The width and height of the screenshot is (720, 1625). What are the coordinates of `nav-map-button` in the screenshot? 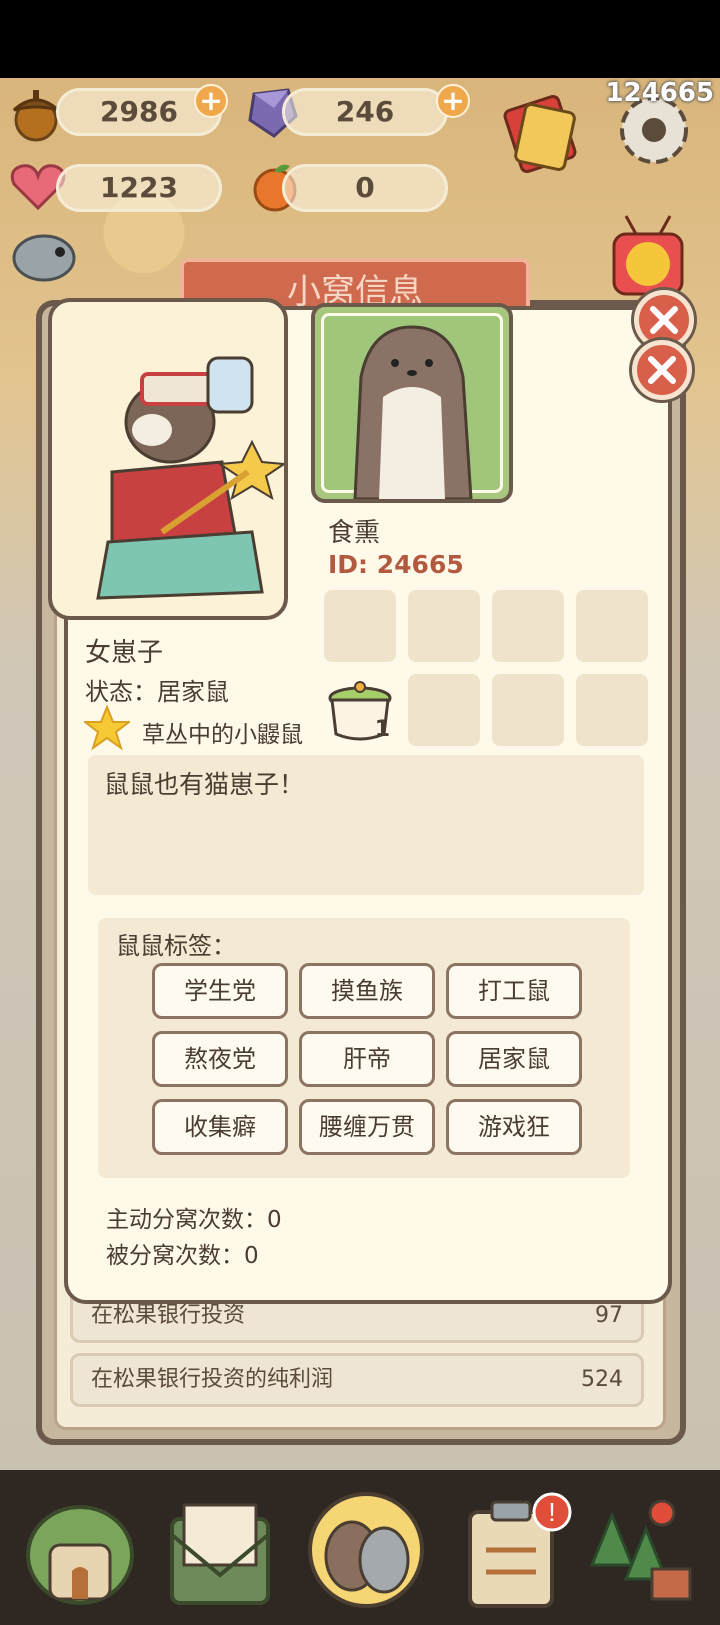 It's located at (642, 1555).